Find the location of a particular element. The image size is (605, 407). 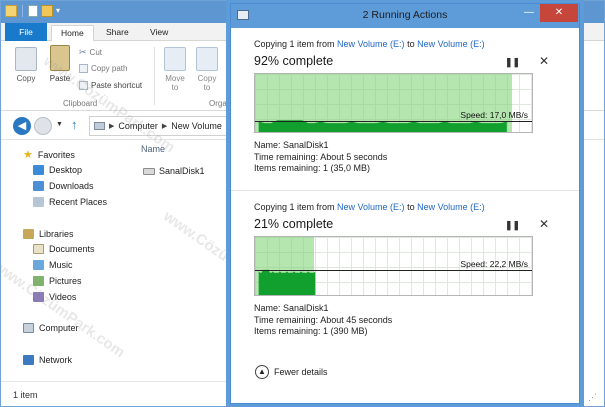

sidebar-item-label: Desktop is located at coordinates (66, 170).